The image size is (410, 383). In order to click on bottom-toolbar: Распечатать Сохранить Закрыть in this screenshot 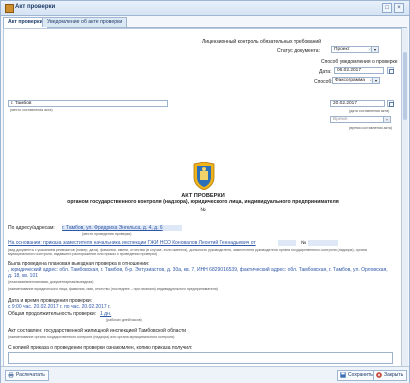, I will do `click(205, 374)`.